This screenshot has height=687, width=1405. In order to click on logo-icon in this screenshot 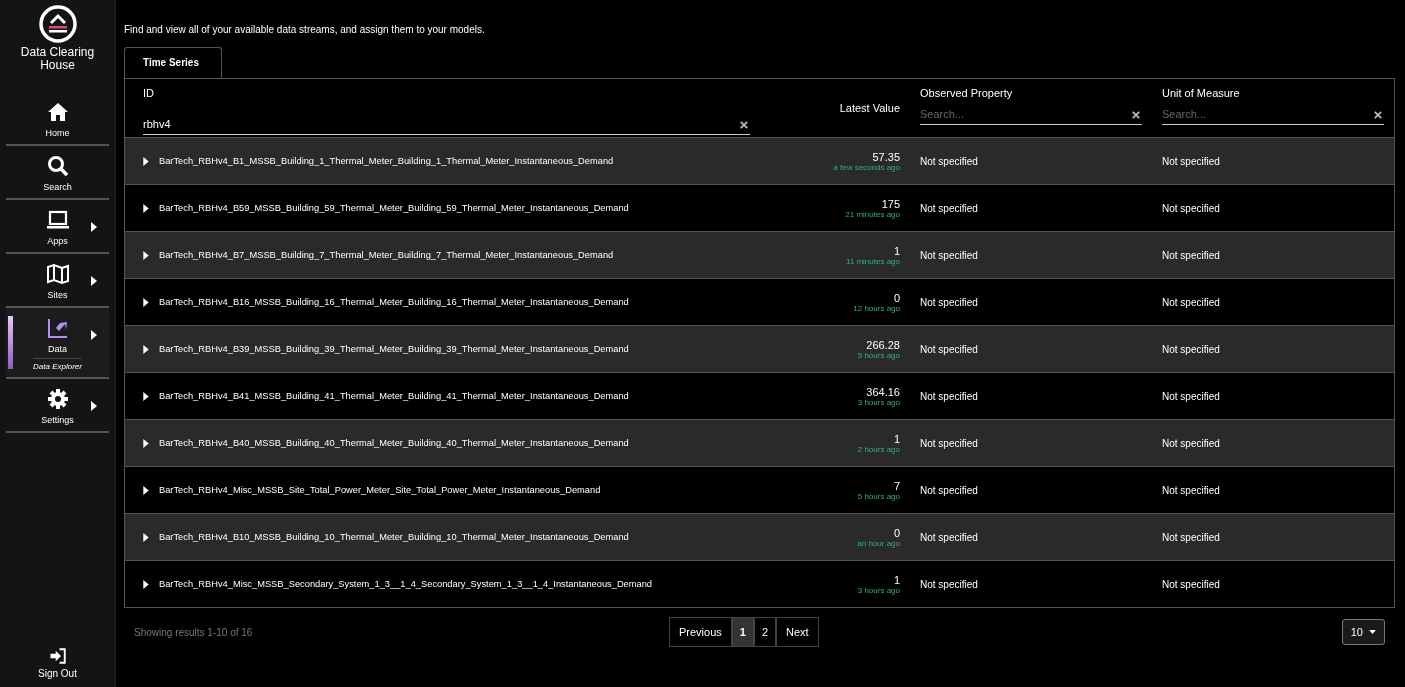, I will do `click(57, 24)`.